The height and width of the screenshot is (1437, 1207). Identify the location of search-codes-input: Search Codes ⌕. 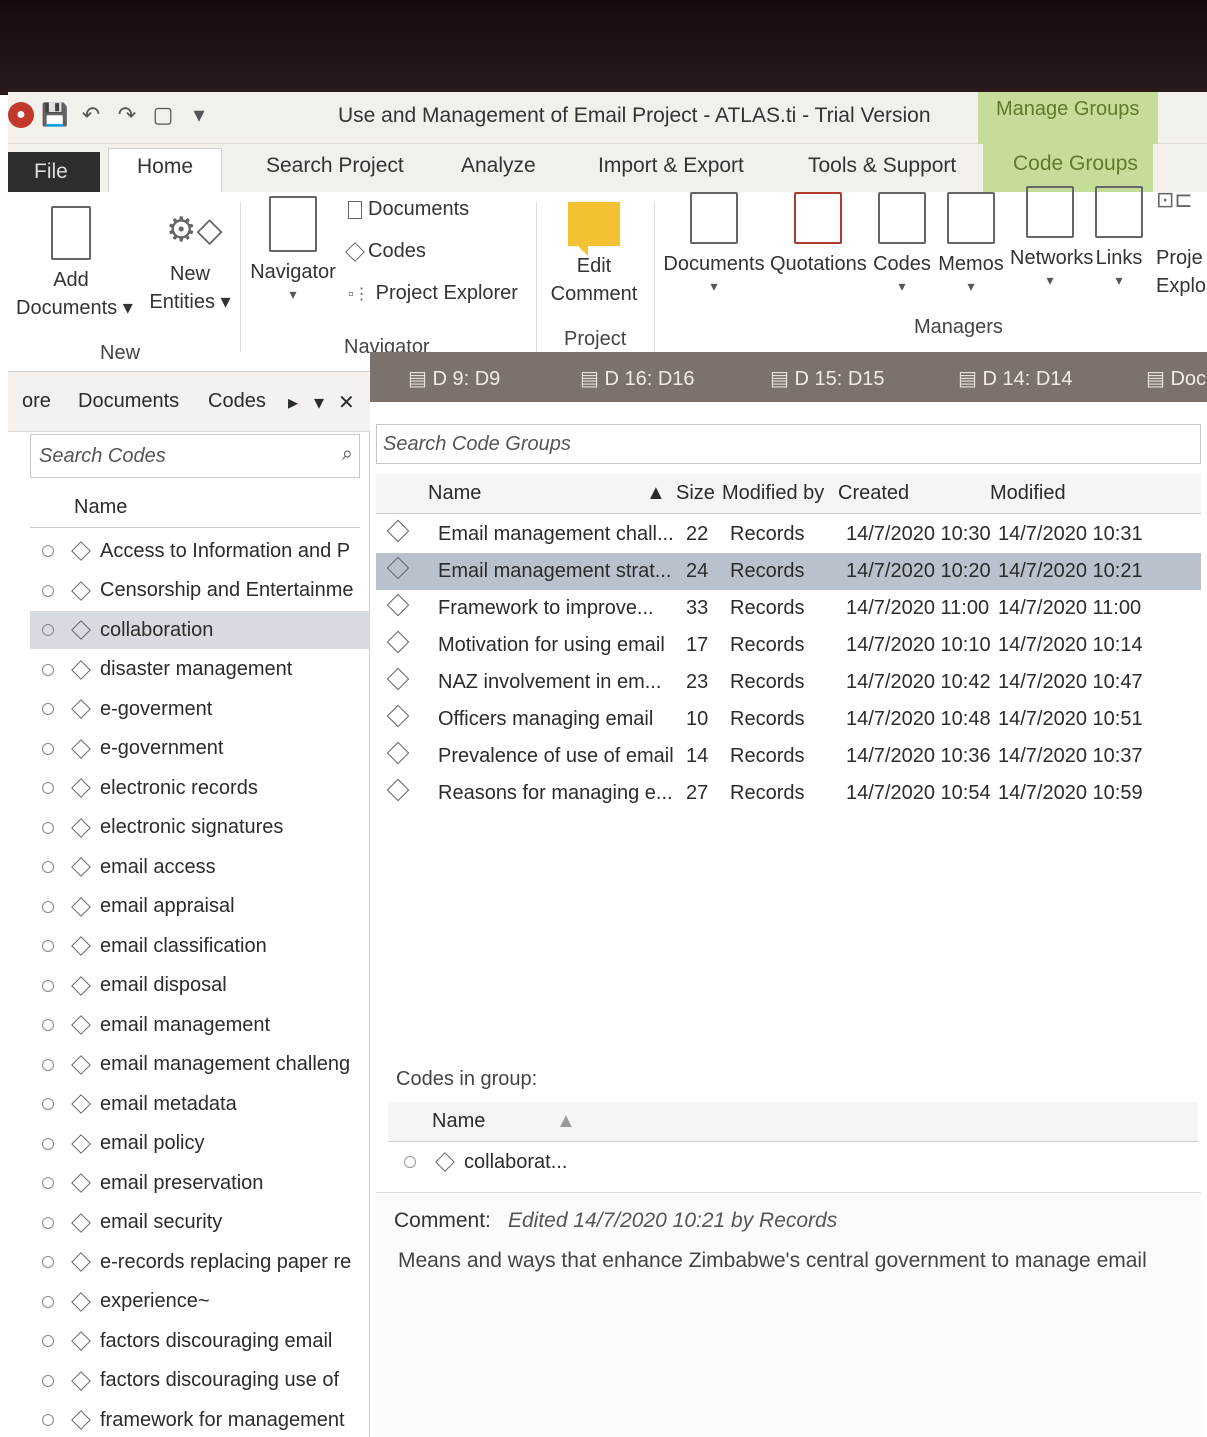
(195, 456).